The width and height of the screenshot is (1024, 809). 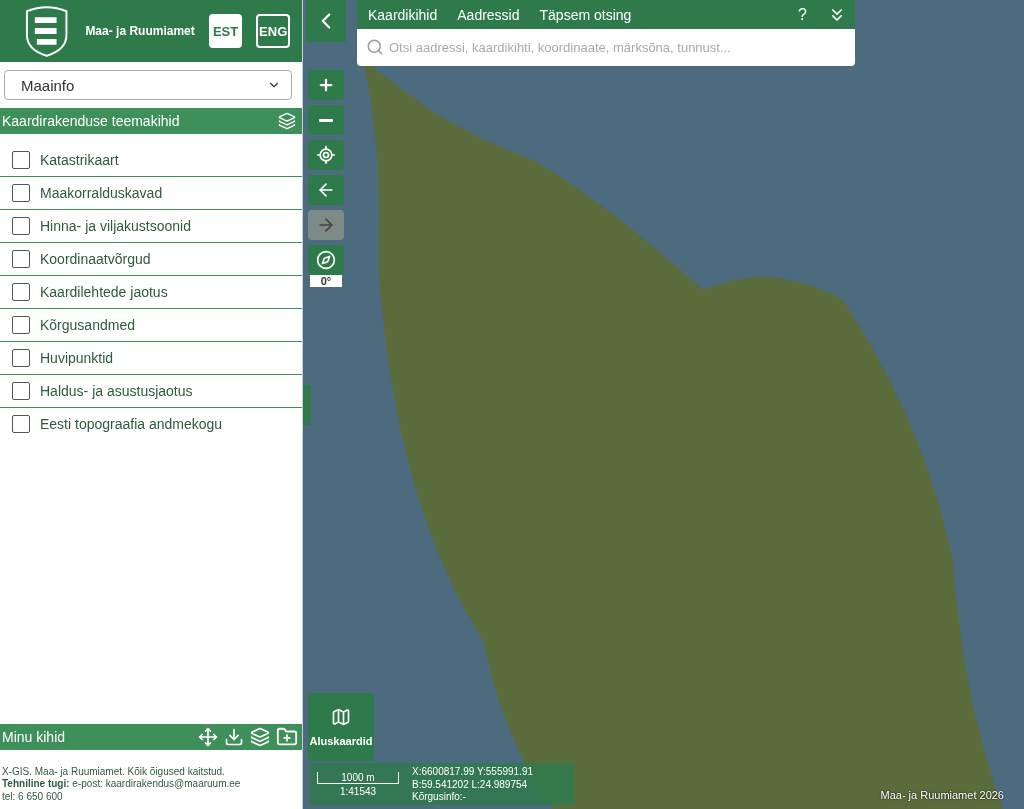 I want to click on add-folder-icon, so click(x=287, y=736).